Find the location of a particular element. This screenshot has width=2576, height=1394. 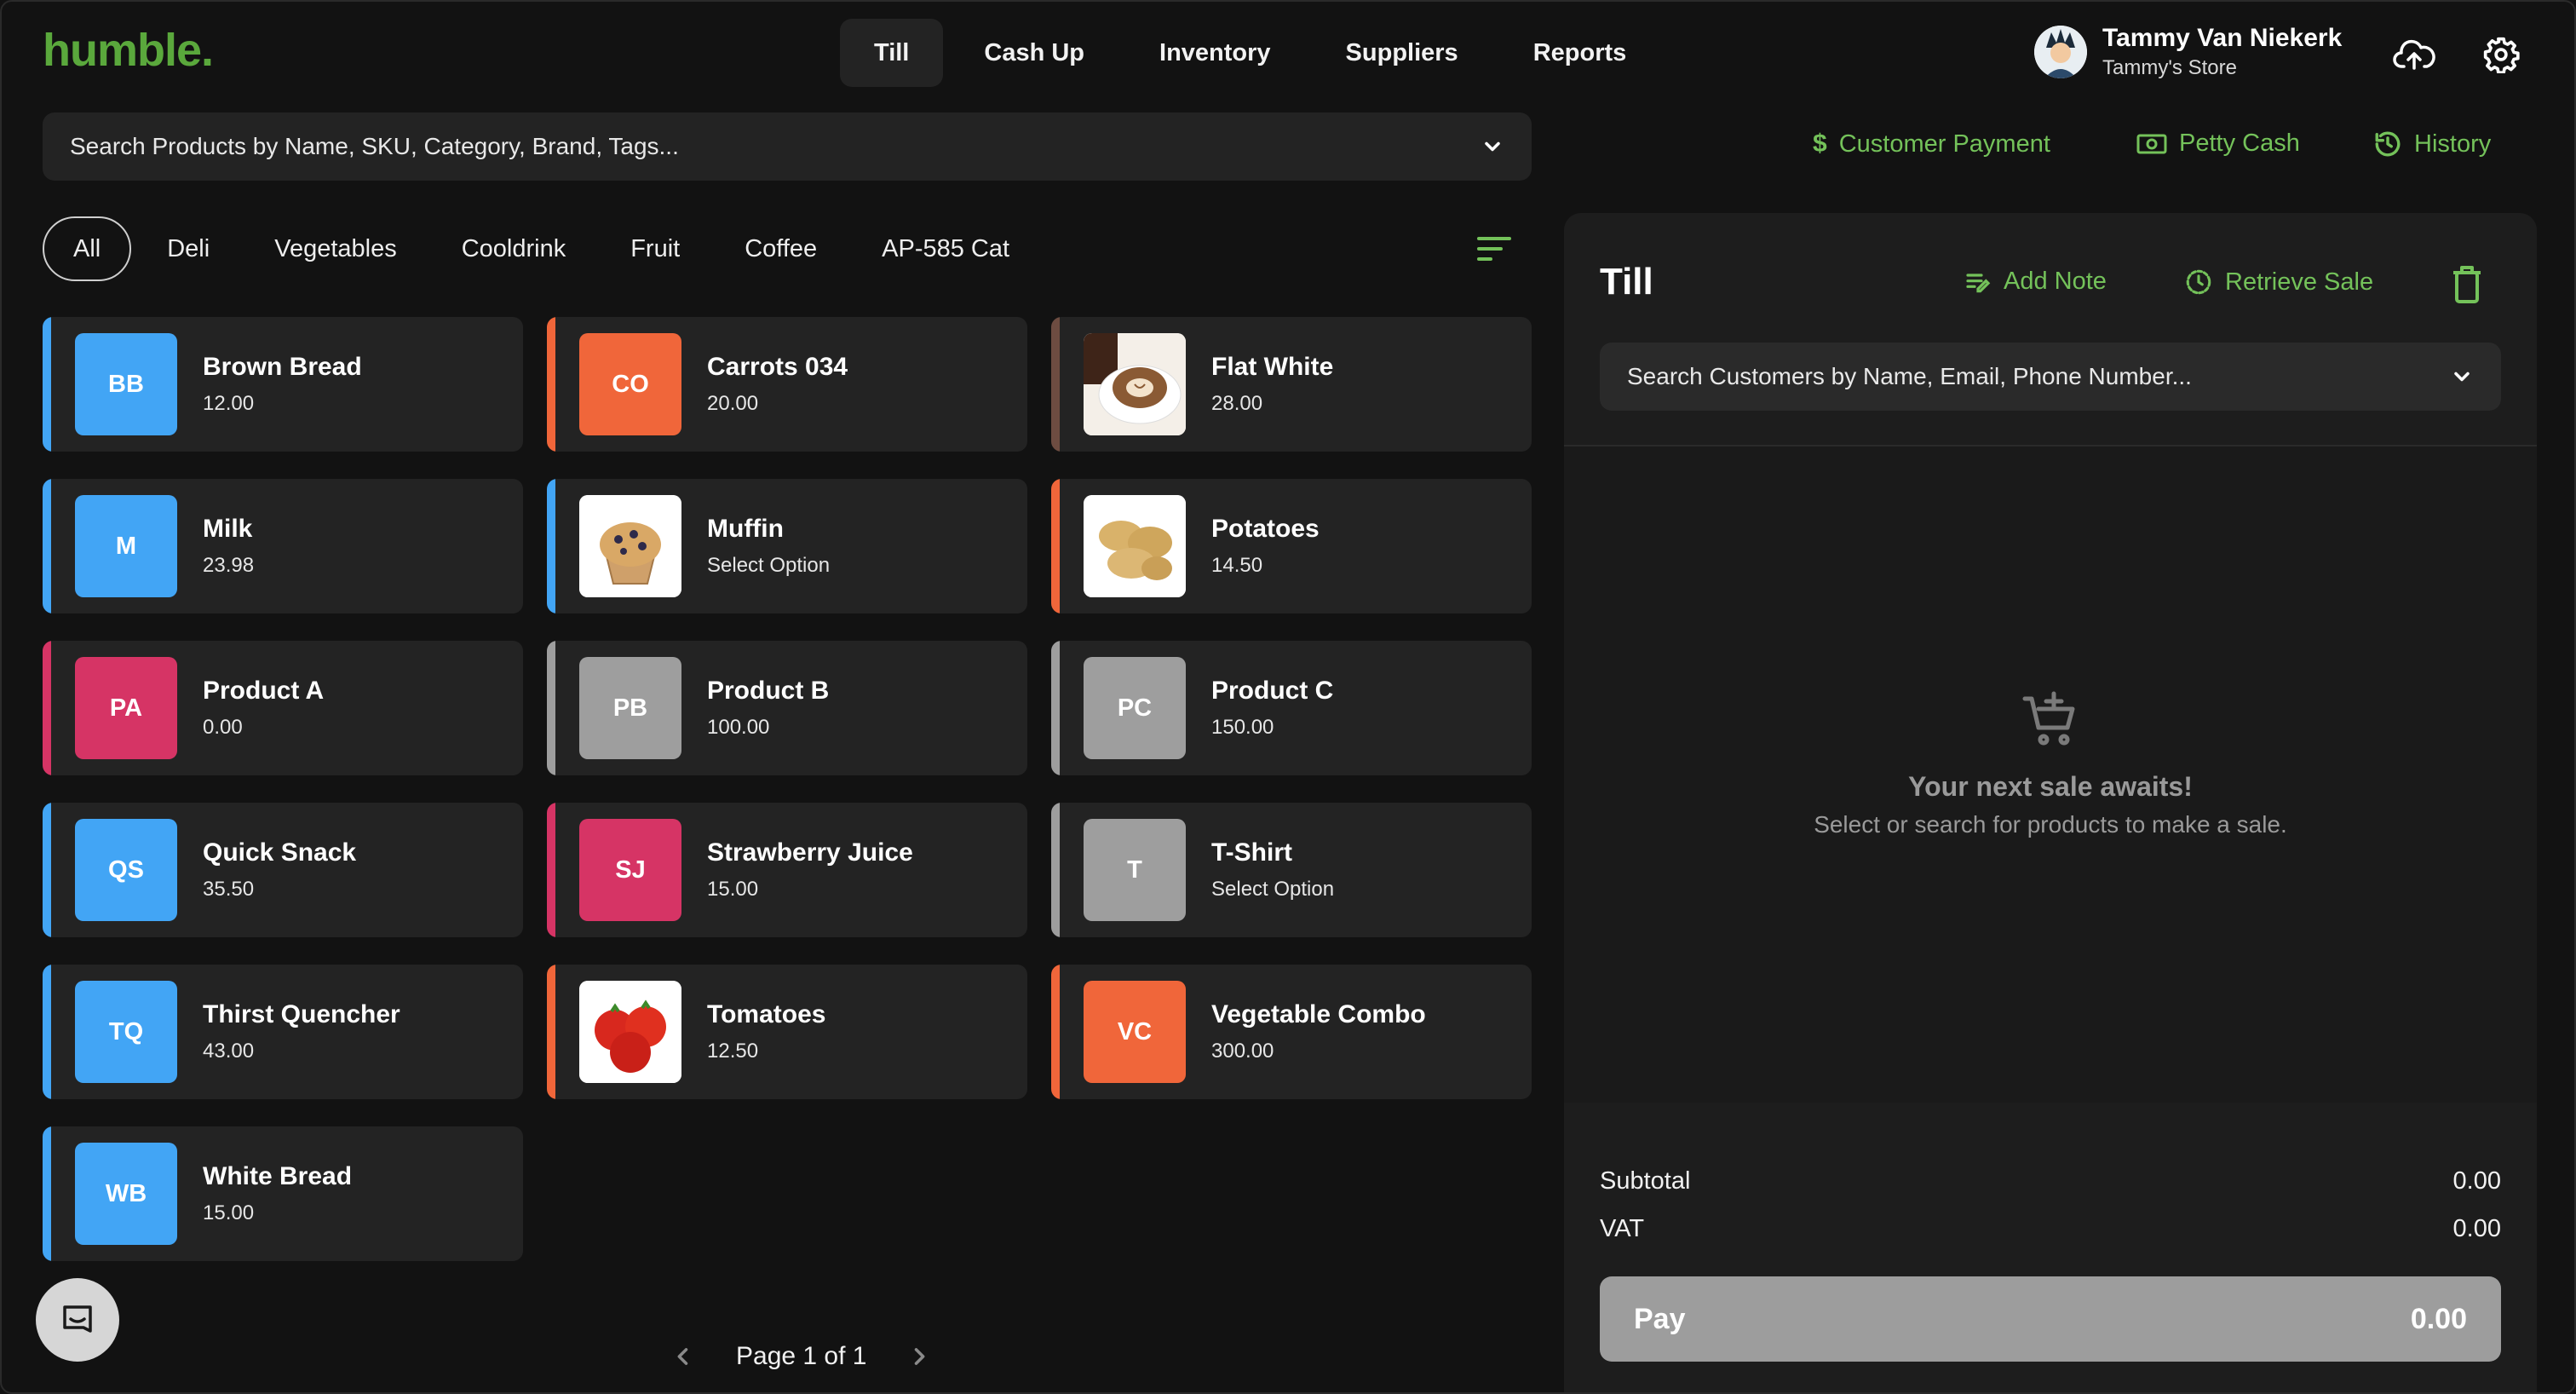

sort-filter-icon is located at coordinates (1495, 249).